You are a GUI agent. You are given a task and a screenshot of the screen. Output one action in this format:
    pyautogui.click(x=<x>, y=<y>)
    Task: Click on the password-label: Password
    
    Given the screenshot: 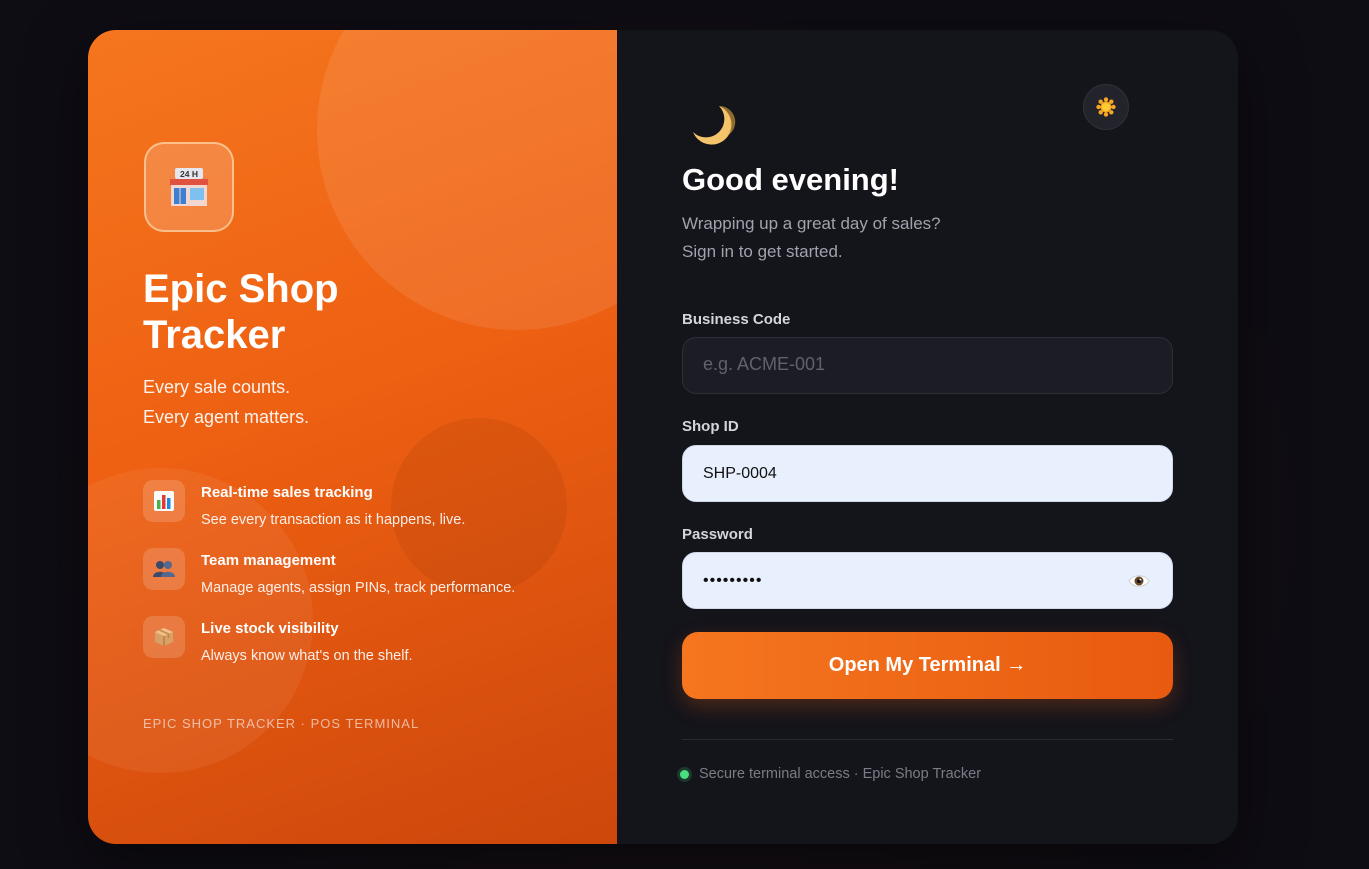 What is the action you would take?
    pyautogui.click(x=717, y=534)
    